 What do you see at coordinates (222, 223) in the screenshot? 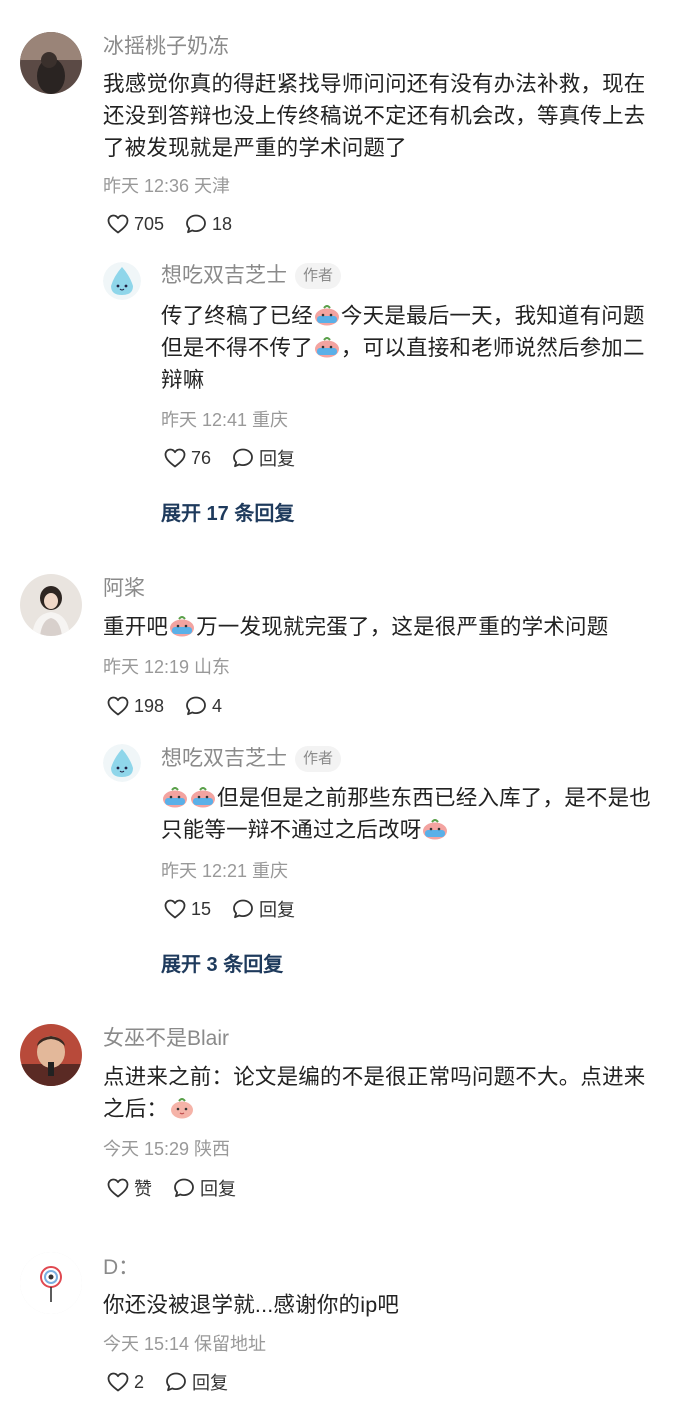
I see `reply-count: 18` at bounding box center [222, 223].